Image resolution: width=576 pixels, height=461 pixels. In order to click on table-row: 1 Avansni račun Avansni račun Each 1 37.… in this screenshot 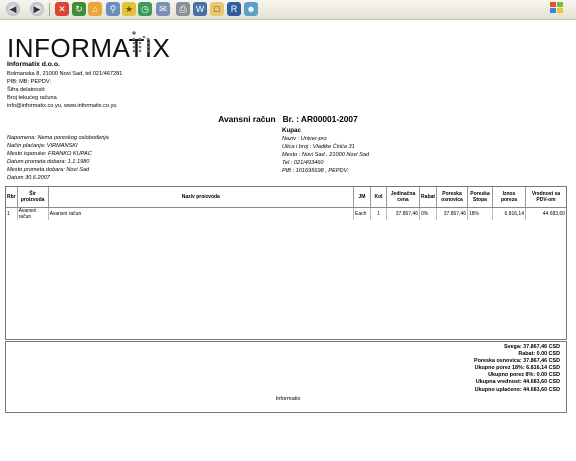, I will do `click(286, 213)`.